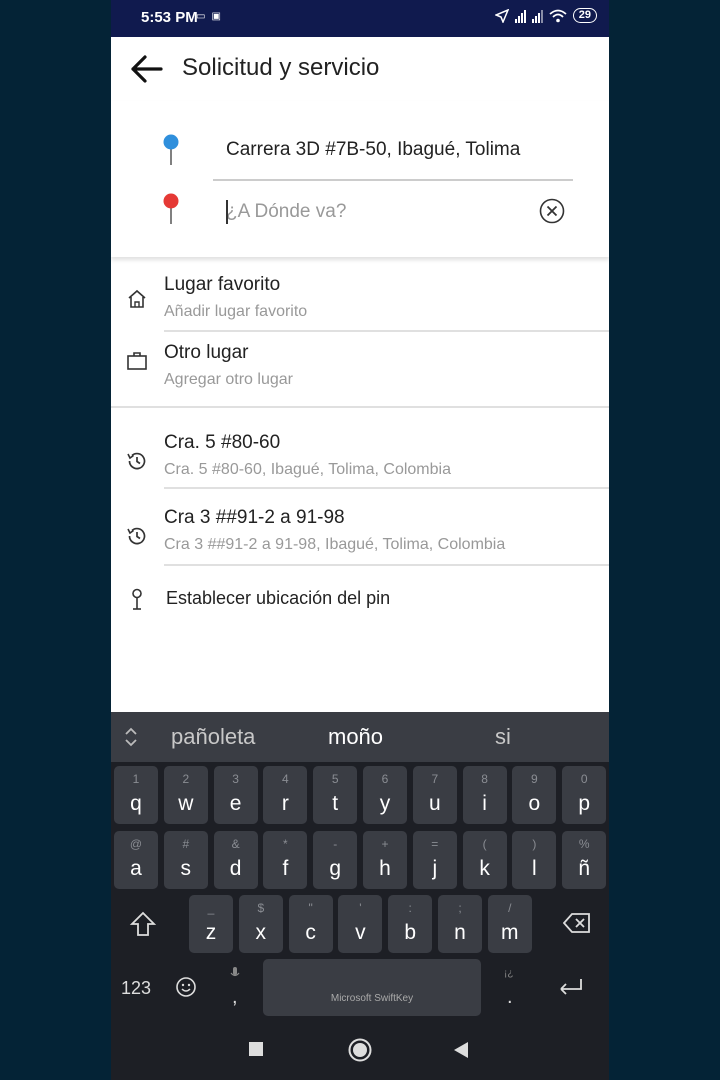 The height and width of the screenshot is (1080, 720). What do you see at coordinates (373, 150) in the screenshot?
I see `origin-field: Carrera 3D #7B-50, Ibagué, Tolima` at bounding box center [373, 150].